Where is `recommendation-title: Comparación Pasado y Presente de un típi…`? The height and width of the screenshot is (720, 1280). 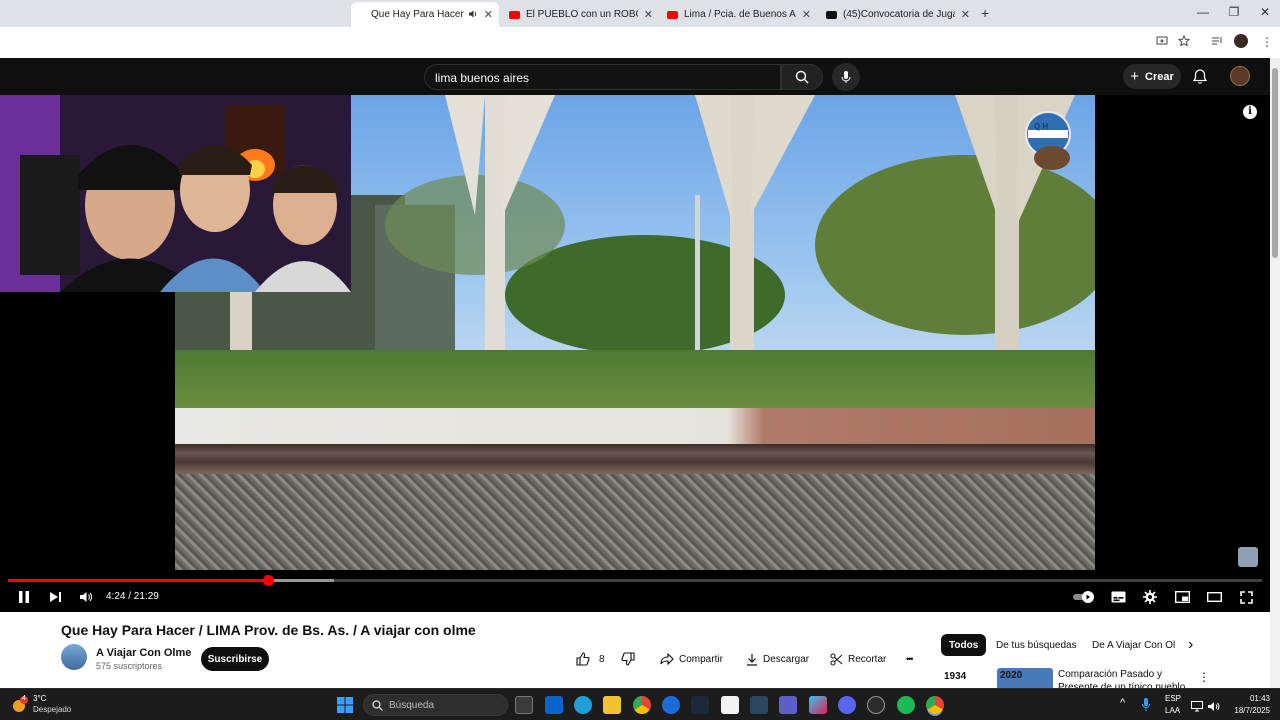
recommendation-title: Comparación Pasado y Presente de un típi… is located at coordinates (1123, 678).